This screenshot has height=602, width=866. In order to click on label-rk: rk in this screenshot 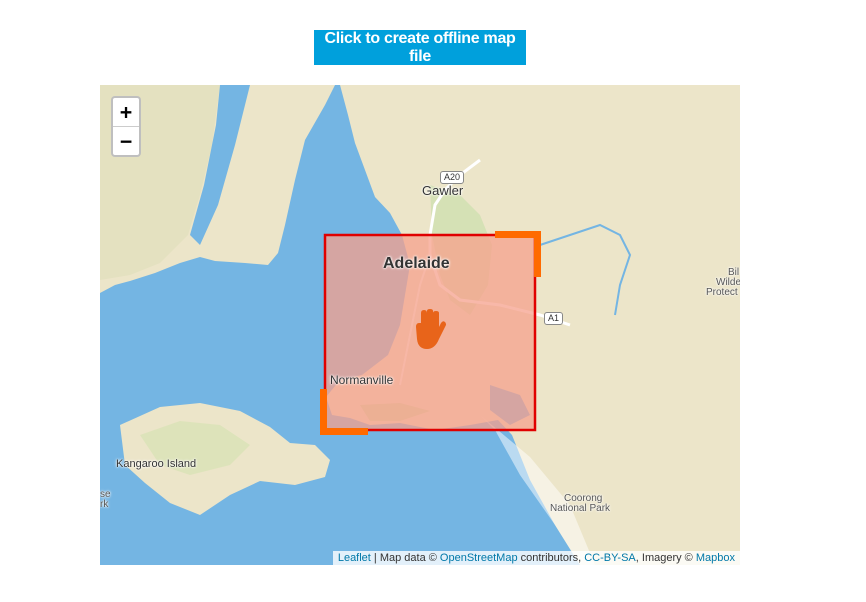, I will do `click(104, 504)`.